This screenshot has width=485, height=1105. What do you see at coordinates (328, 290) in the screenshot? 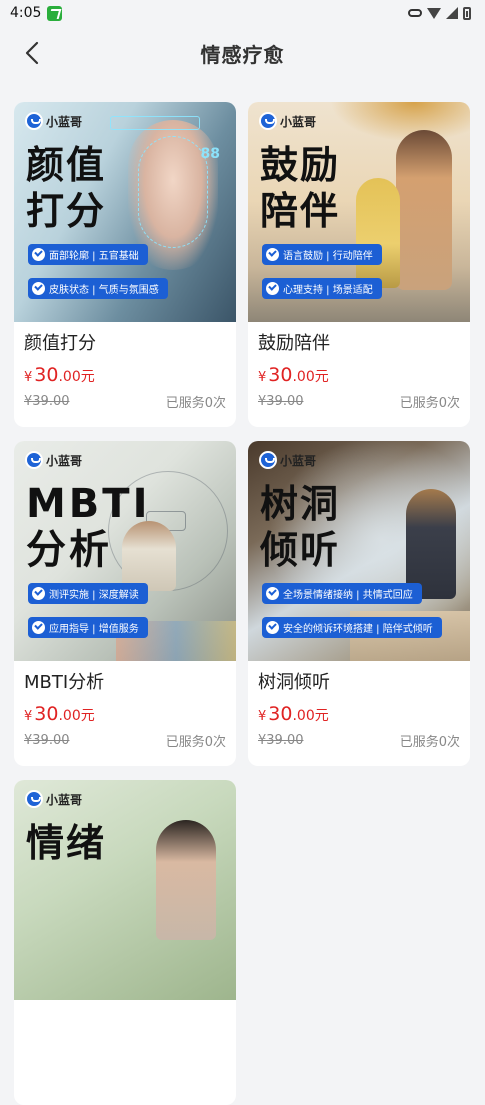
I see `feature-tag-label: 心理支持 | 场景适配` at bounding box center [328, 290].